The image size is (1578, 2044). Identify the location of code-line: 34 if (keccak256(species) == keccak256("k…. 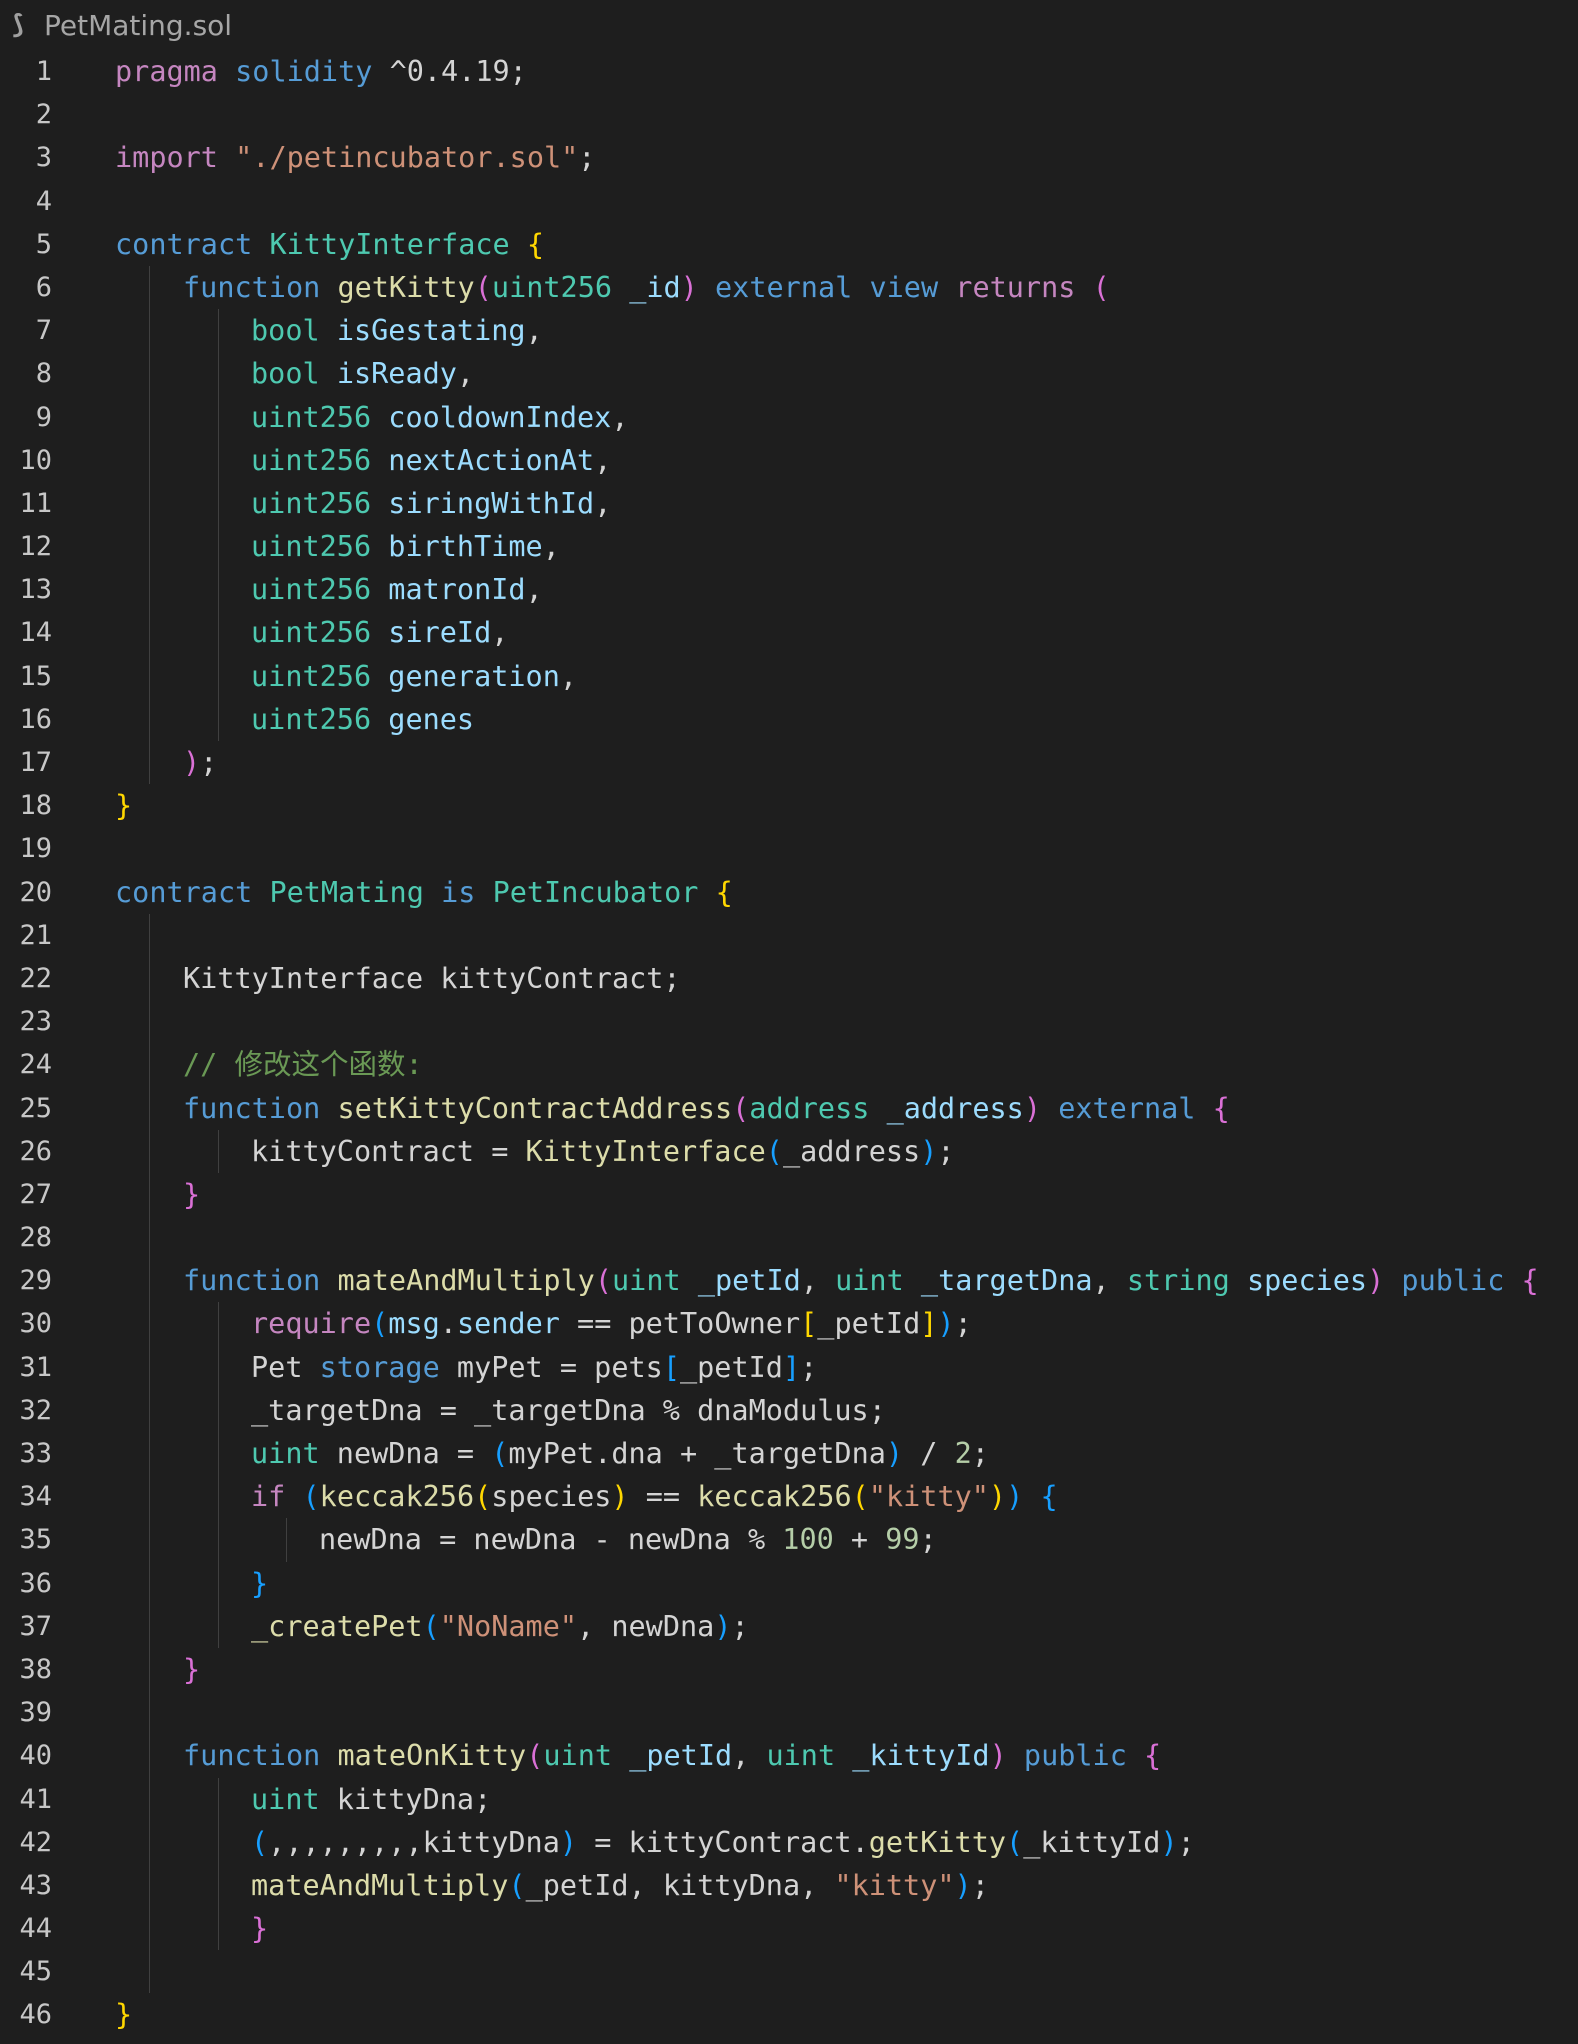
(789, 1497).